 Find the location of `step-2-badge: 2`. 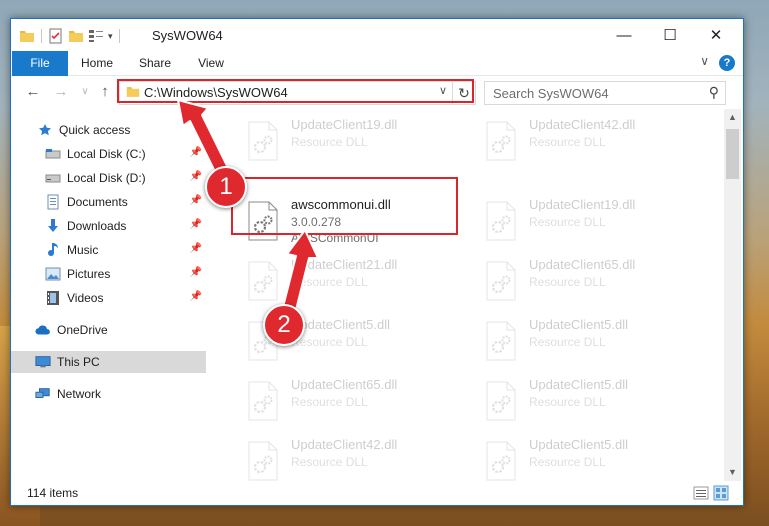

step-2-badge: 2 is located at coordinates (284, 325).